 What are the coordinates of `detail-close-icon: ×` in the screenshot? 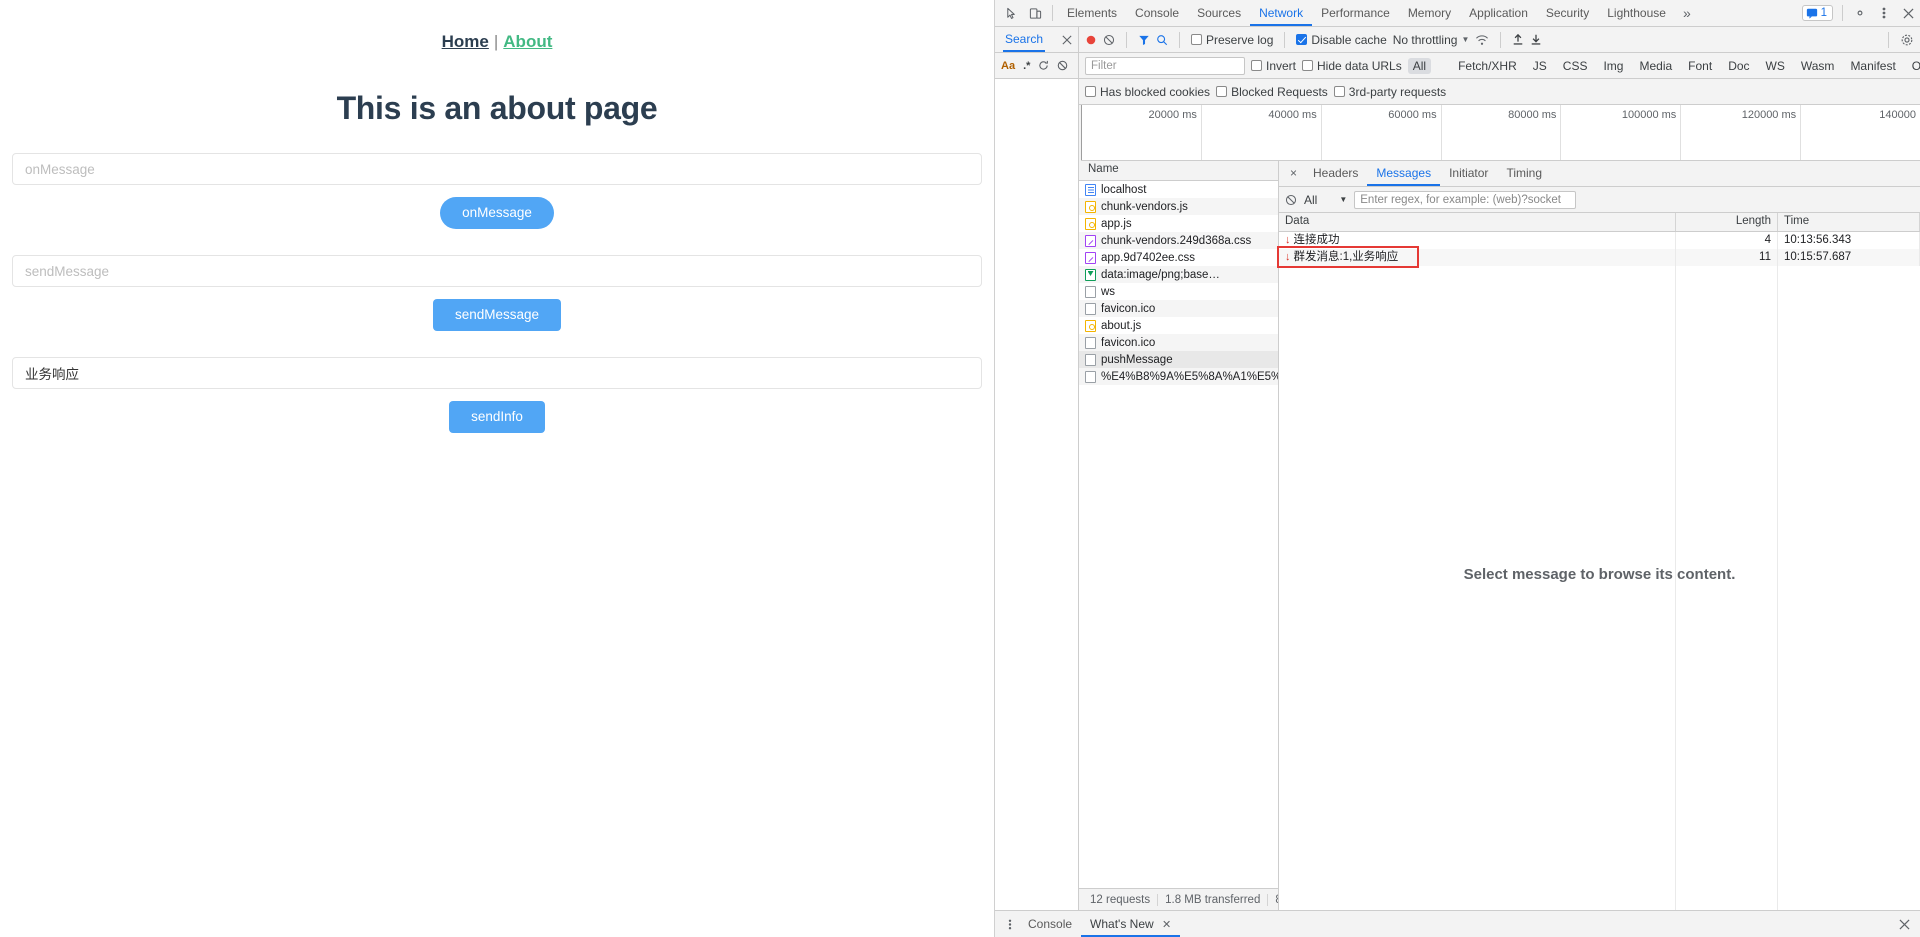 It's located at (1293, 173).